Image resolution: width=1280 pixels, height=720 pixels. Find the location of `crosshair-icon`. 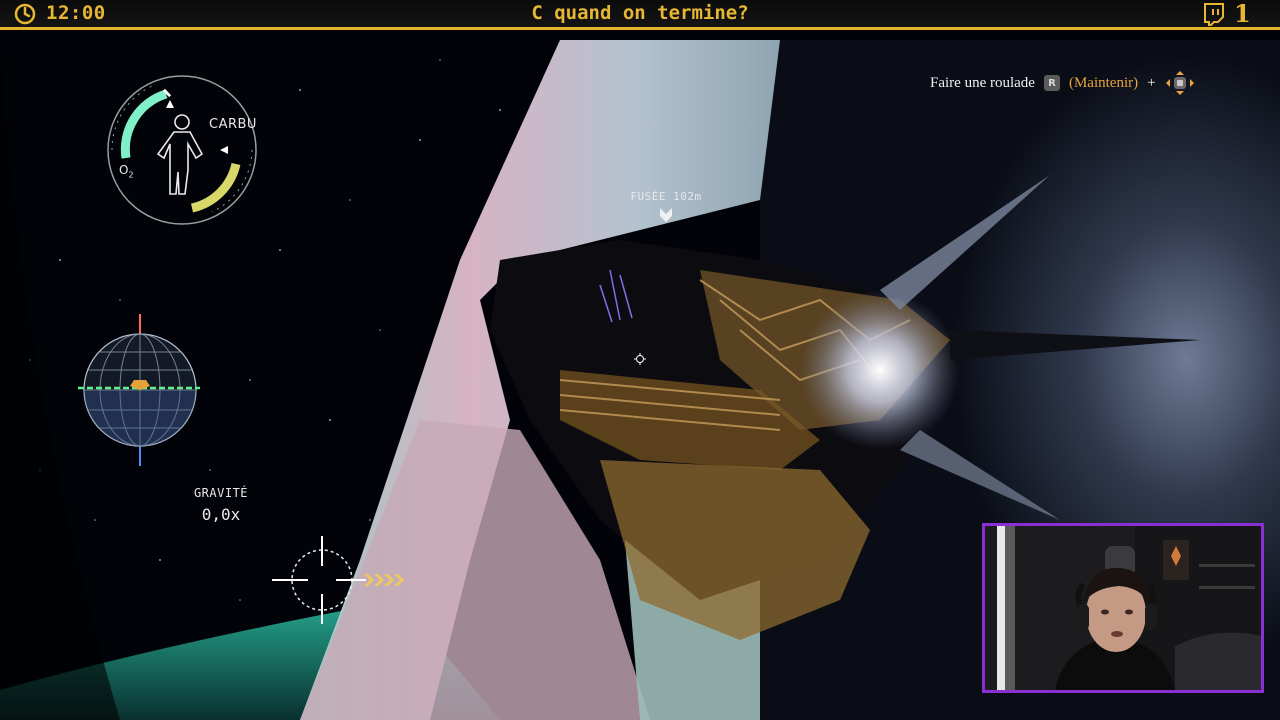

crosshair-icon is located at coordinates (640, 359).